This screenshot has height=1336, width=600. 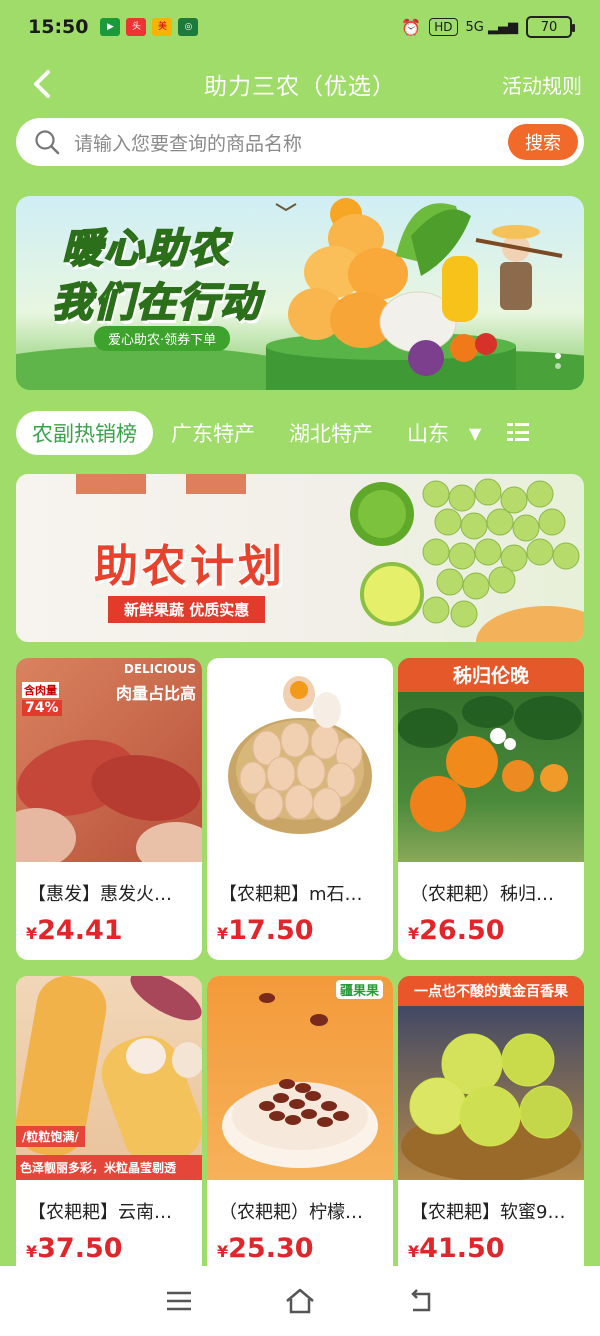 What do you see at coordinates (109, 1071) in the screenshot?
I see `corn-illustration` at bounding box center [109, 1071].